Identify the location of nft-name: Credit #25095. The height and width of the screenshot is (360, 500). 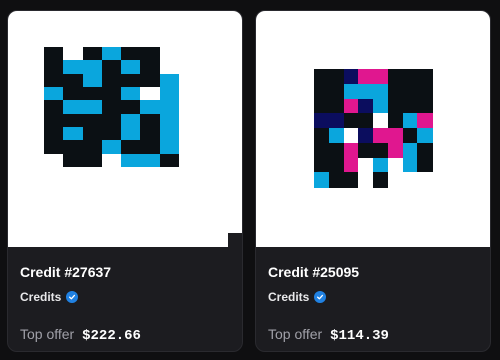
(373, 272).